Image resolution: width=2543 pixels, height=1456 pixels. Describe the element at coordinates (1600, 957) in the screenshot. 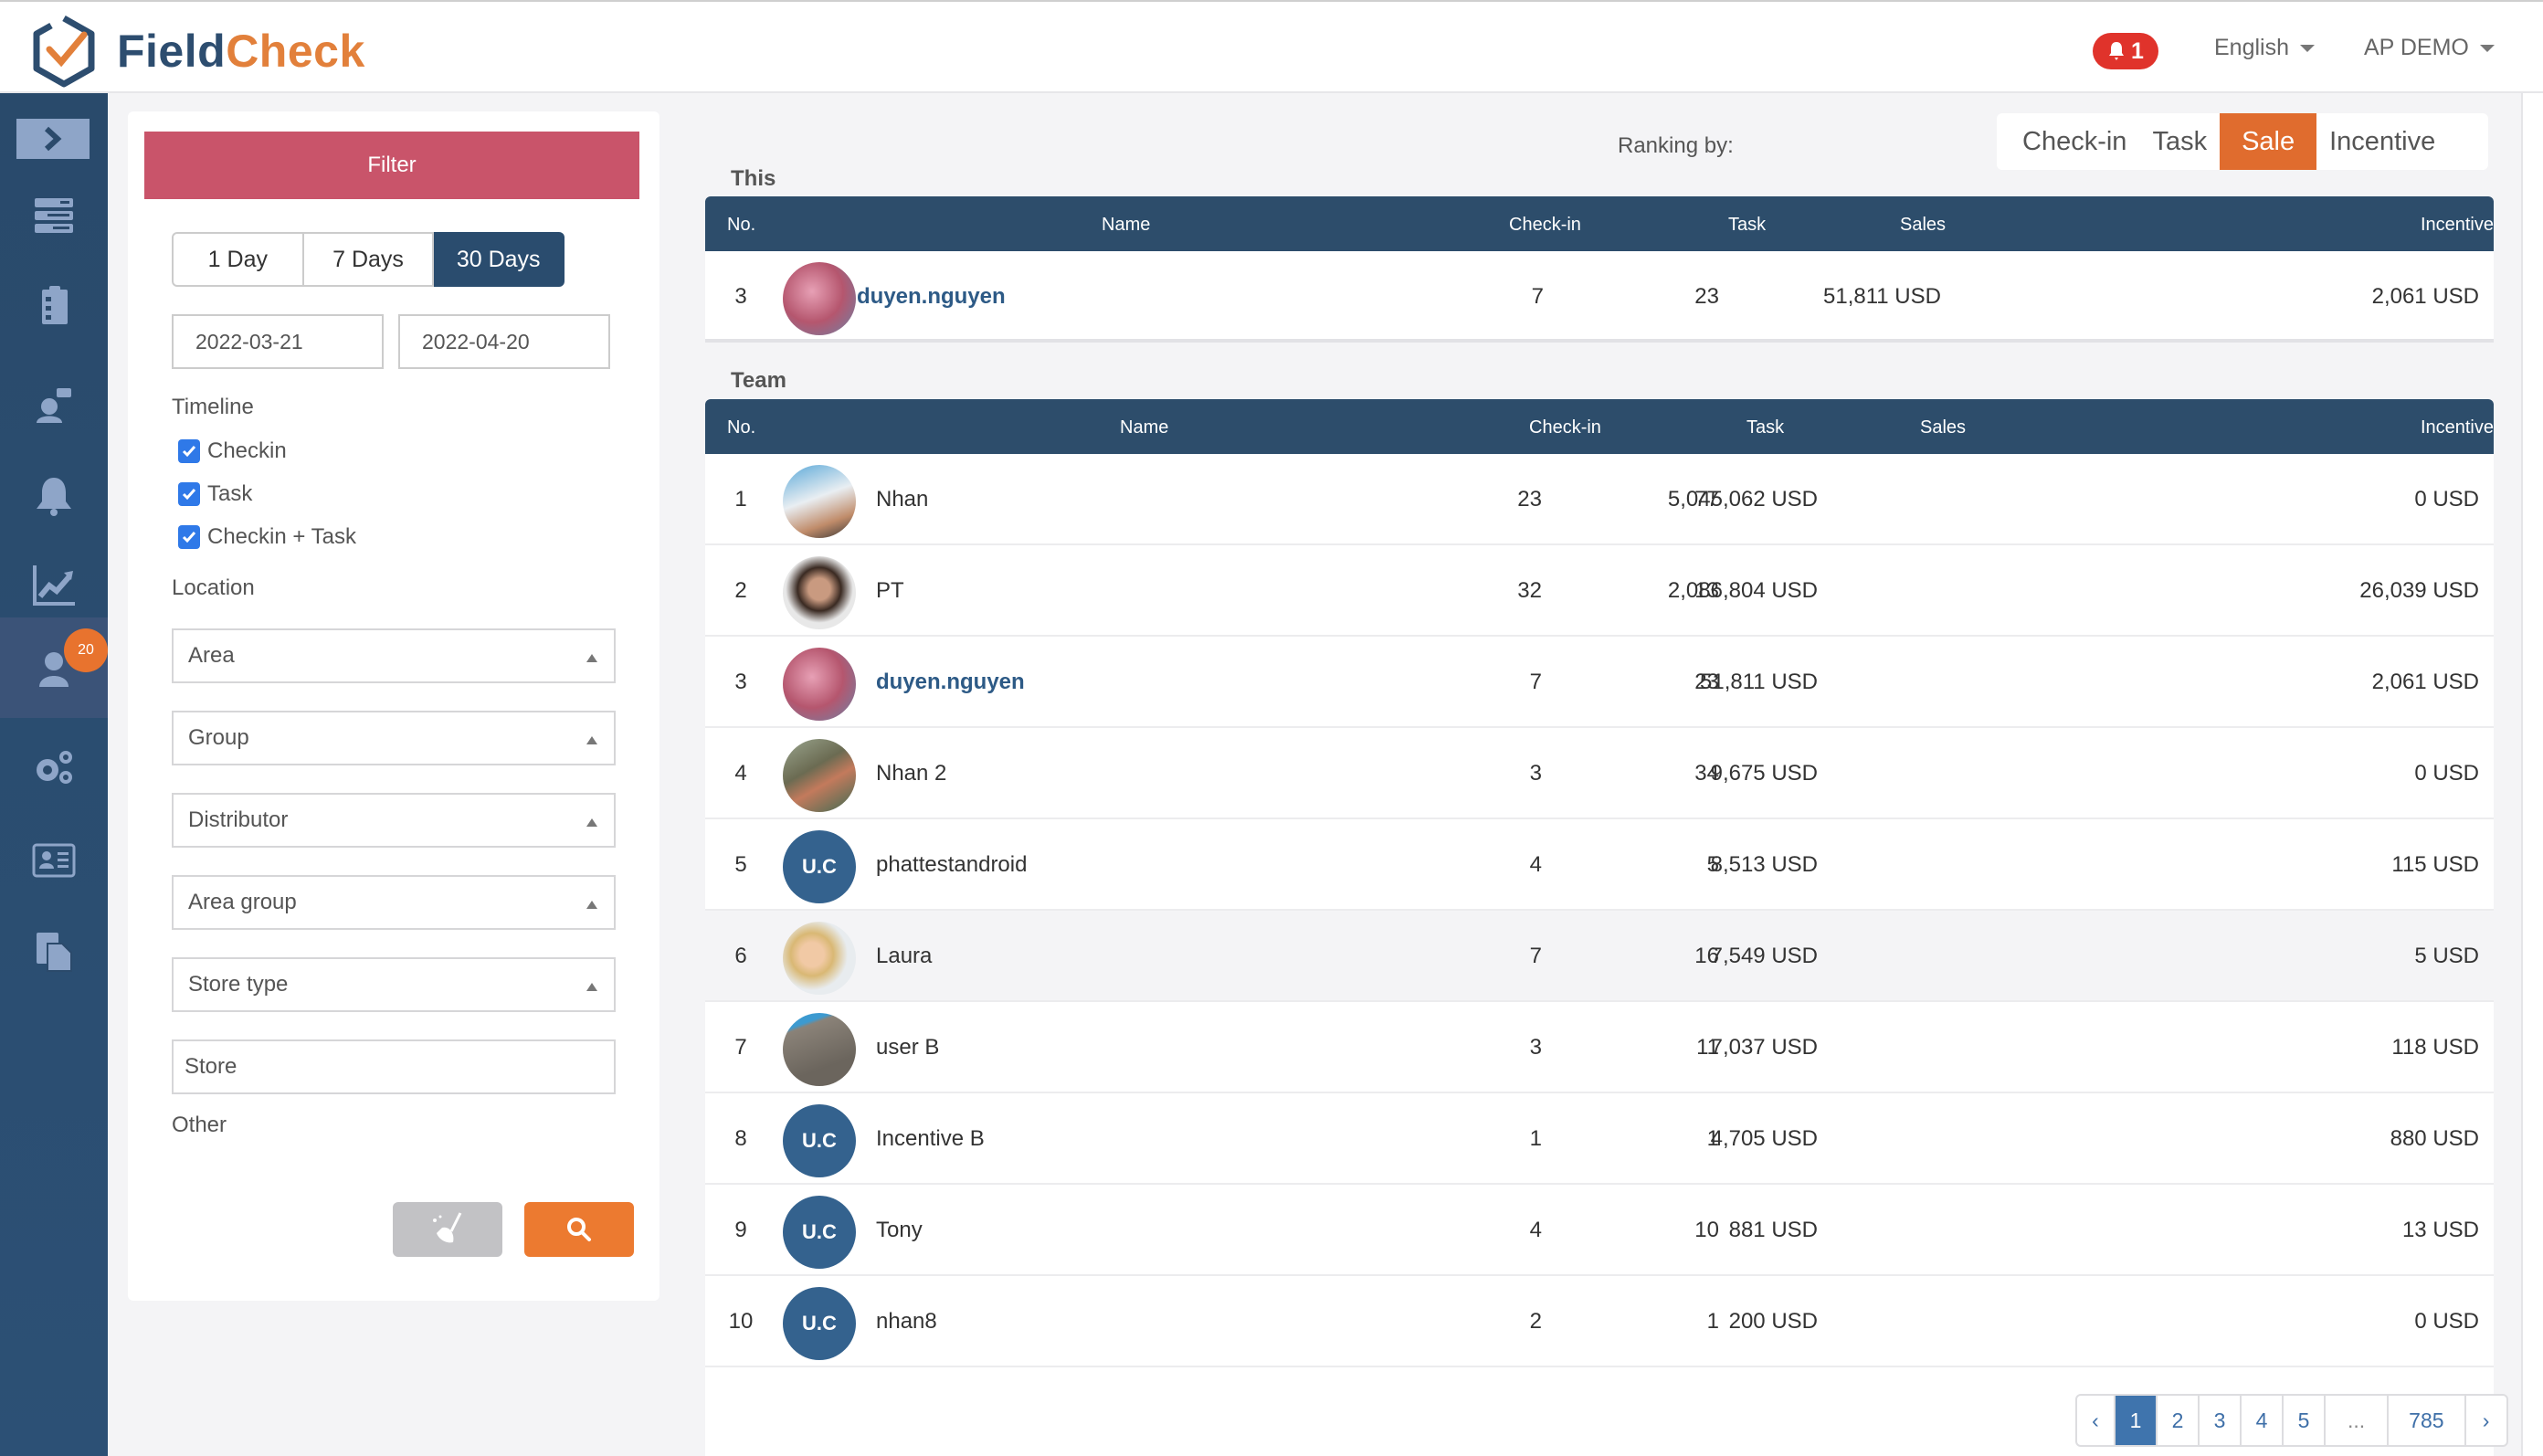

I see `table-row: 6 Laura 7 16 7,549 USD 5 USD` at that location.